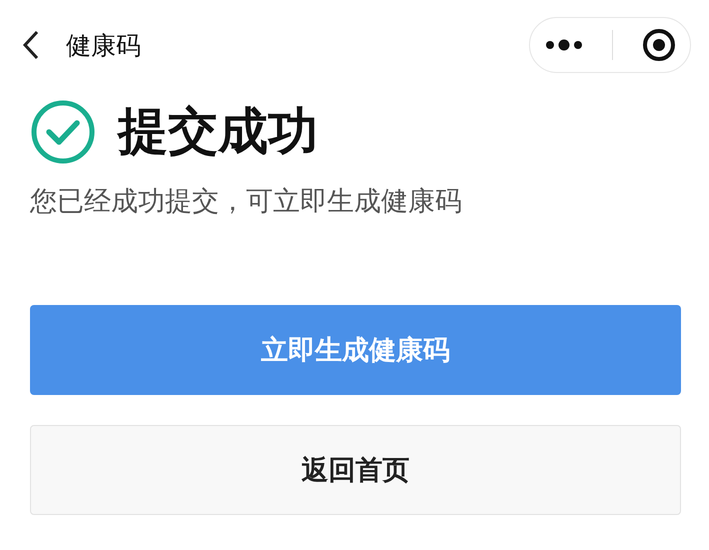  Describe the element at coordinates (31, 45) in the screenshot. I see `back-icon` at that location.